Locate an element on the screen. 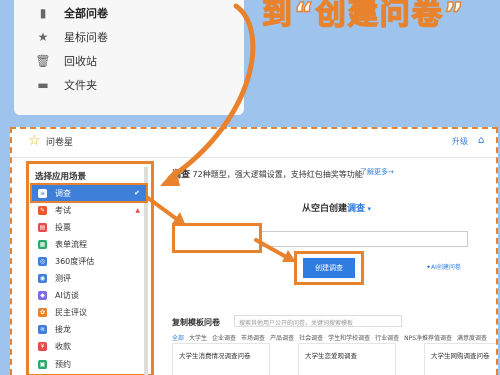  sidebar-item-label: 测评 is located at coordinates (63, 278).